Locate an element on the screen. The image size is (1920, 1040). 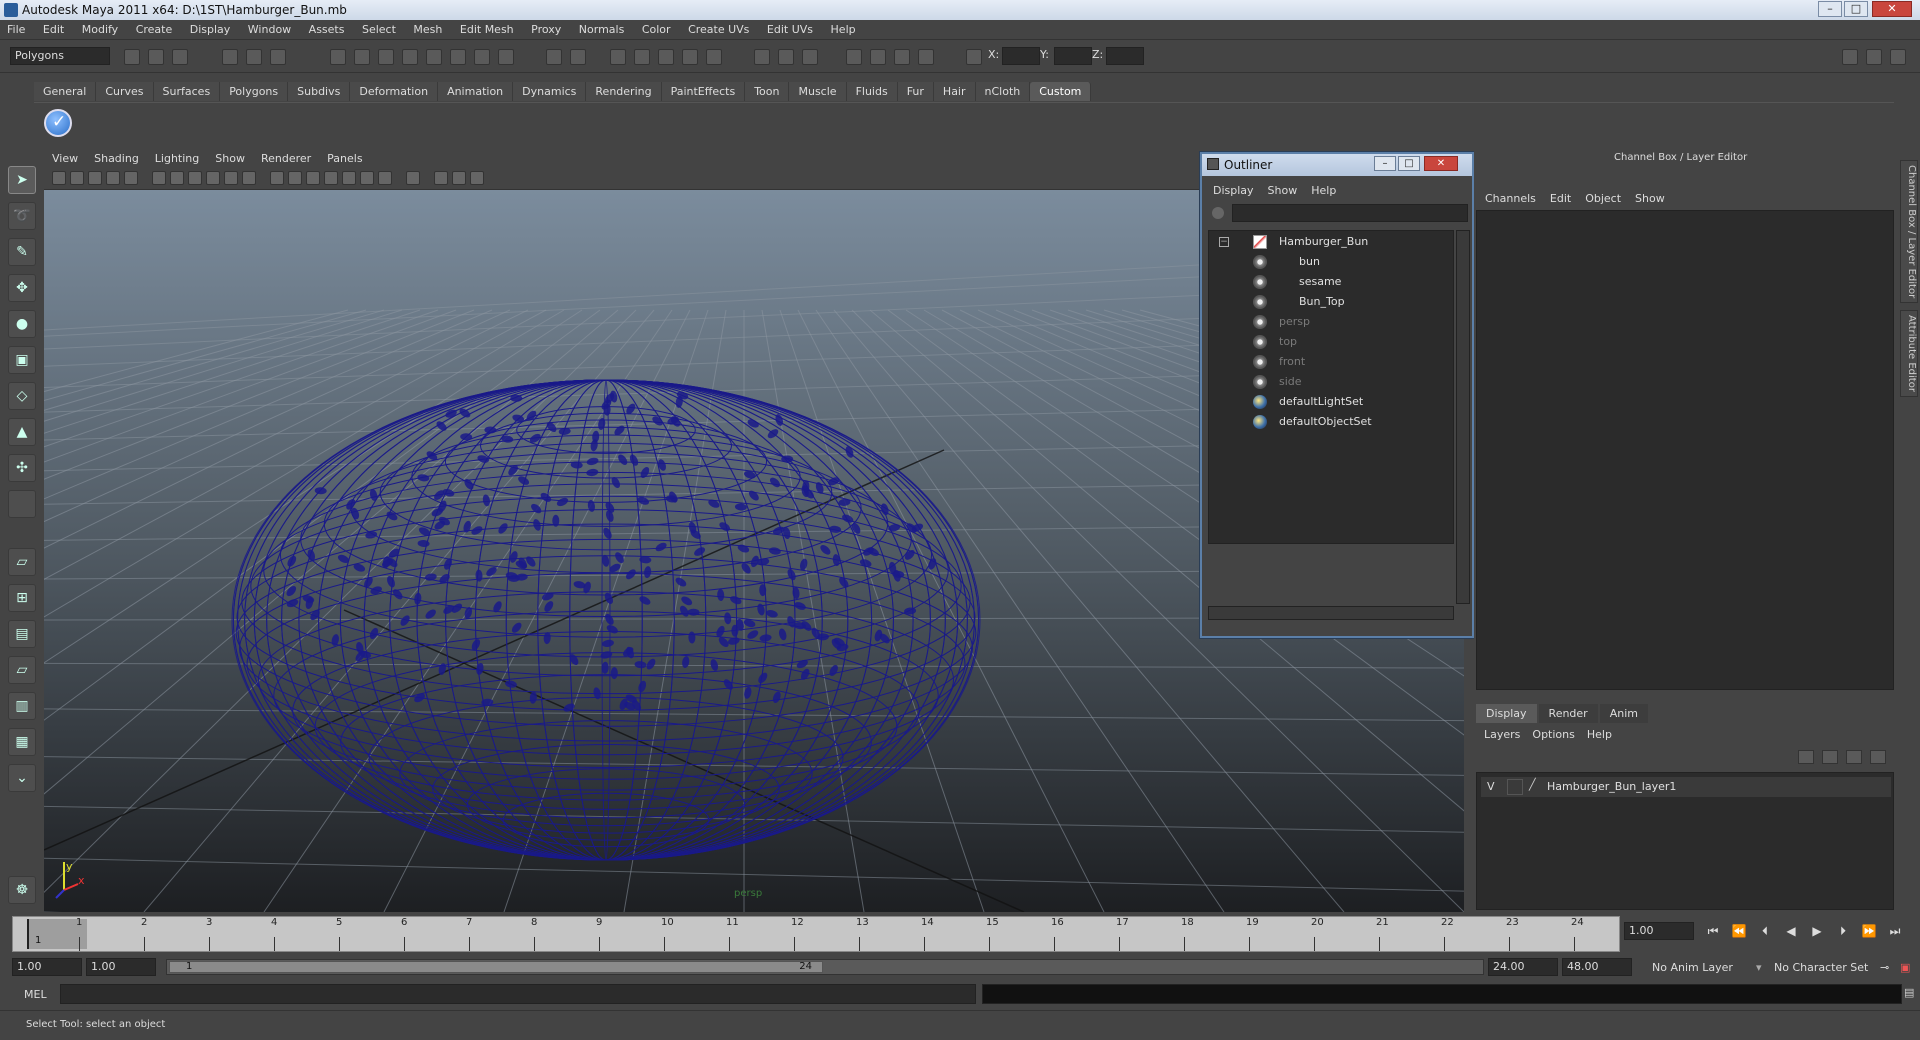
snap-grid-icon is located at coordinates (338, 57).